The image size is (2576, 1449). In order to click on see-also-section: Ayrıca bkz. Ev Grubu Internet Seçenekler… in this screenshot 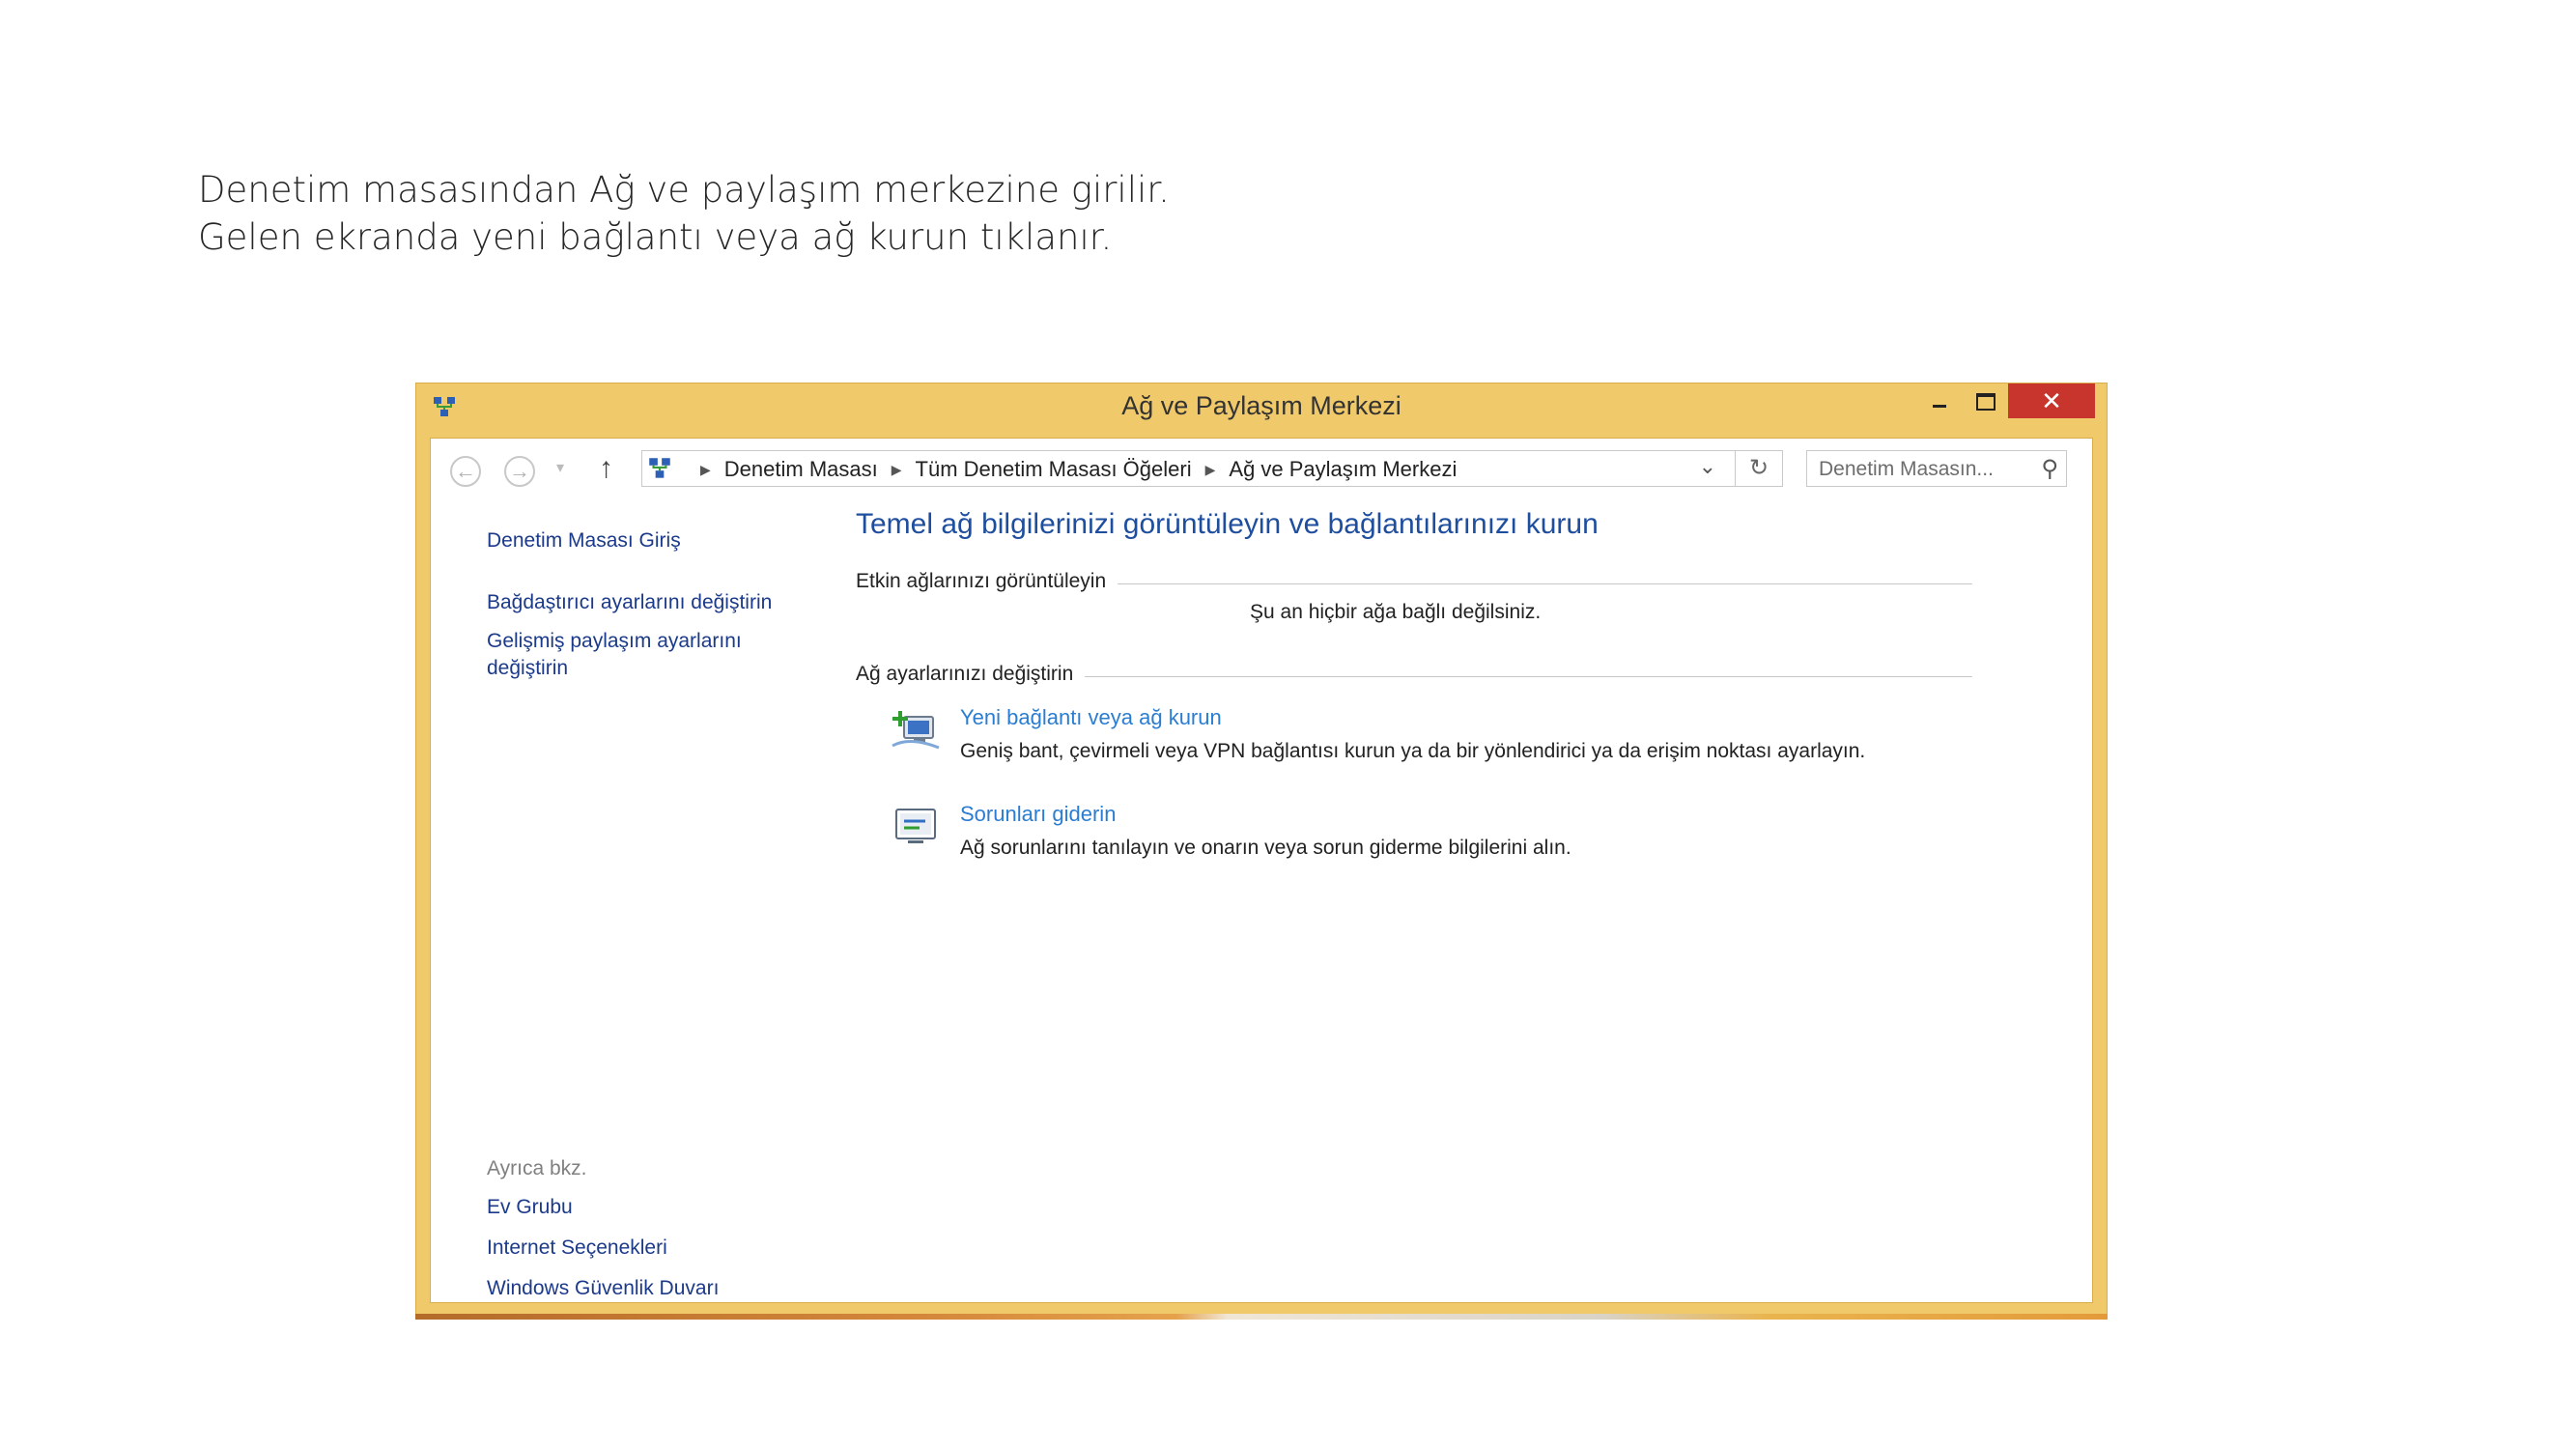, I will do `click(603, 1236)`.